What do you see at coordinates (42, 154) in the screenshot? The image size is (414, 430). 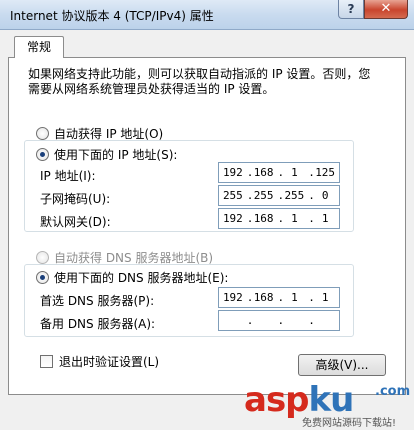 I see `manual-ip-radio` at bounding box center [42, 154].